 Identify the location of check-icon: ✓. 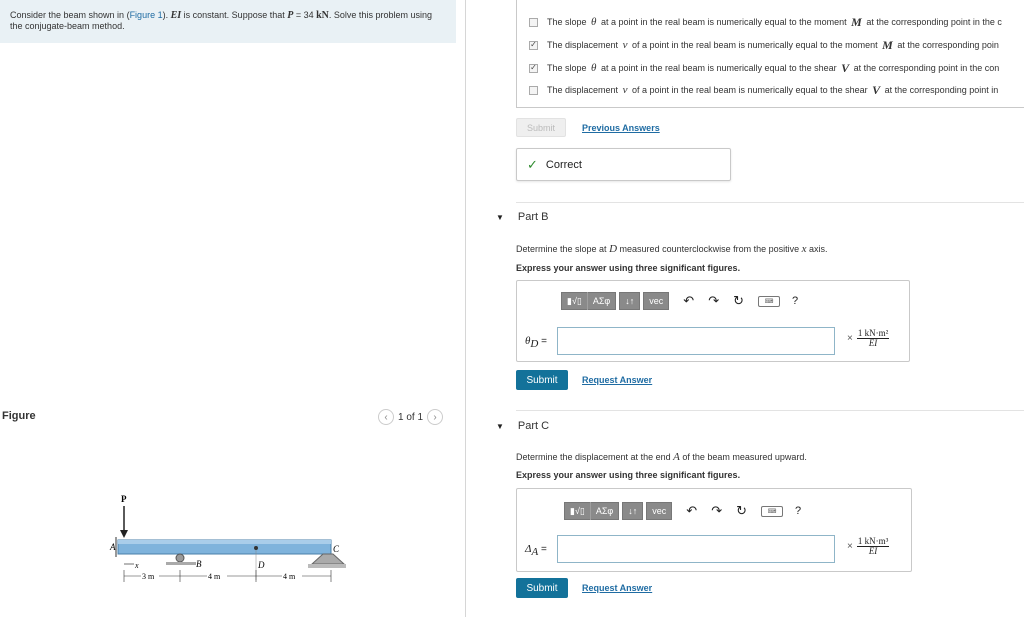
(532, 164).